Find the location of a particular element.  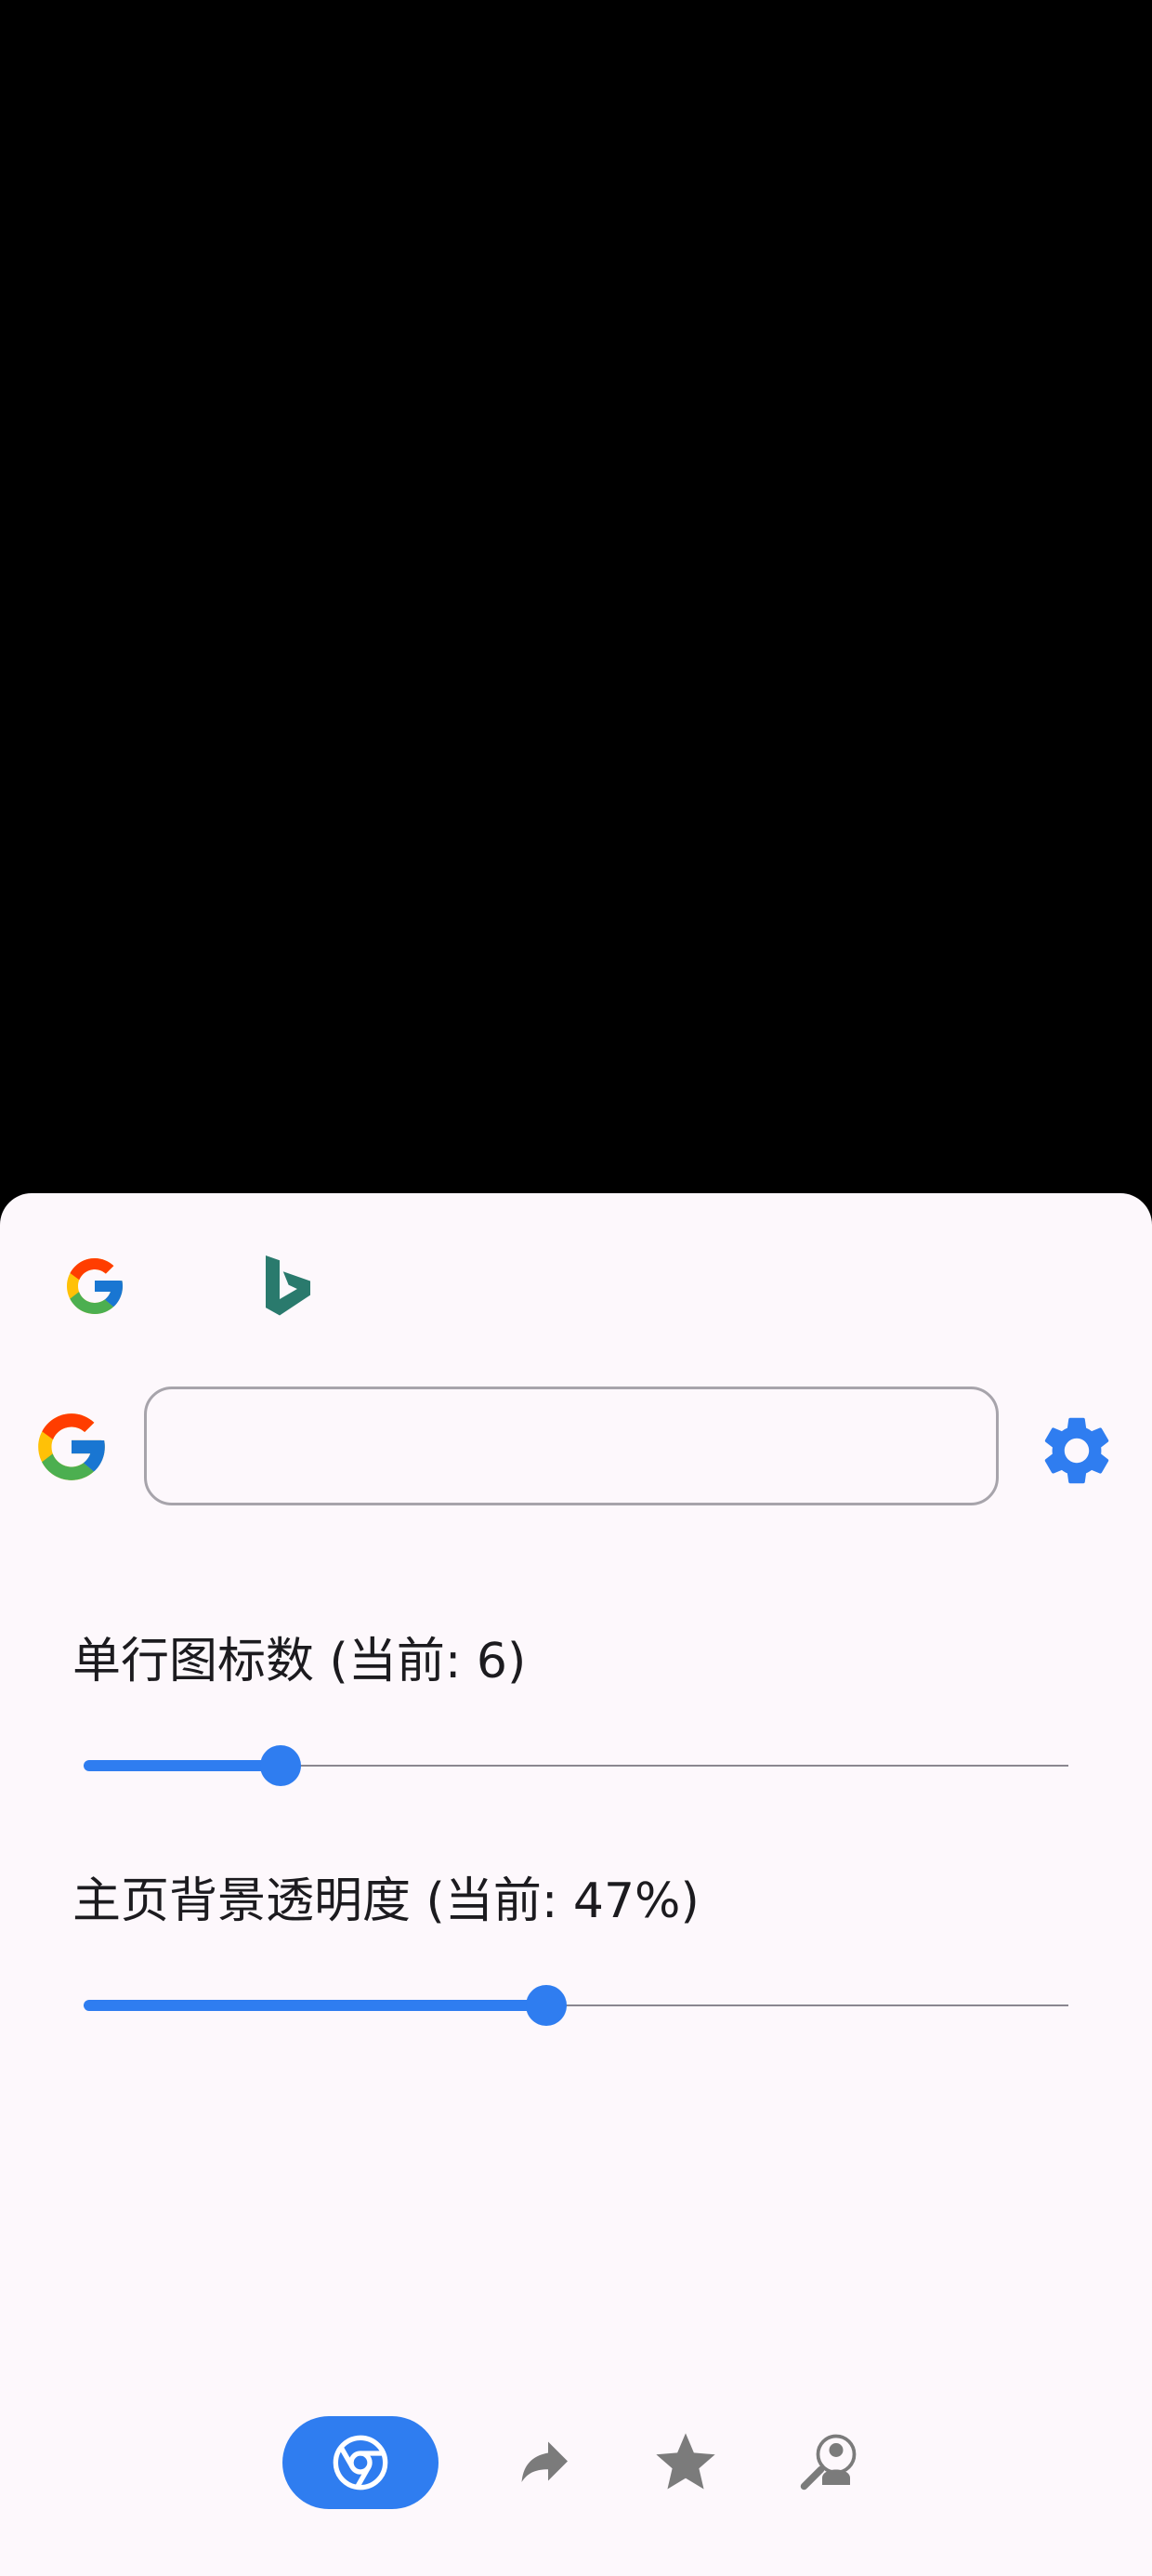

gear-icon is located at coordinates (1076, 1450).